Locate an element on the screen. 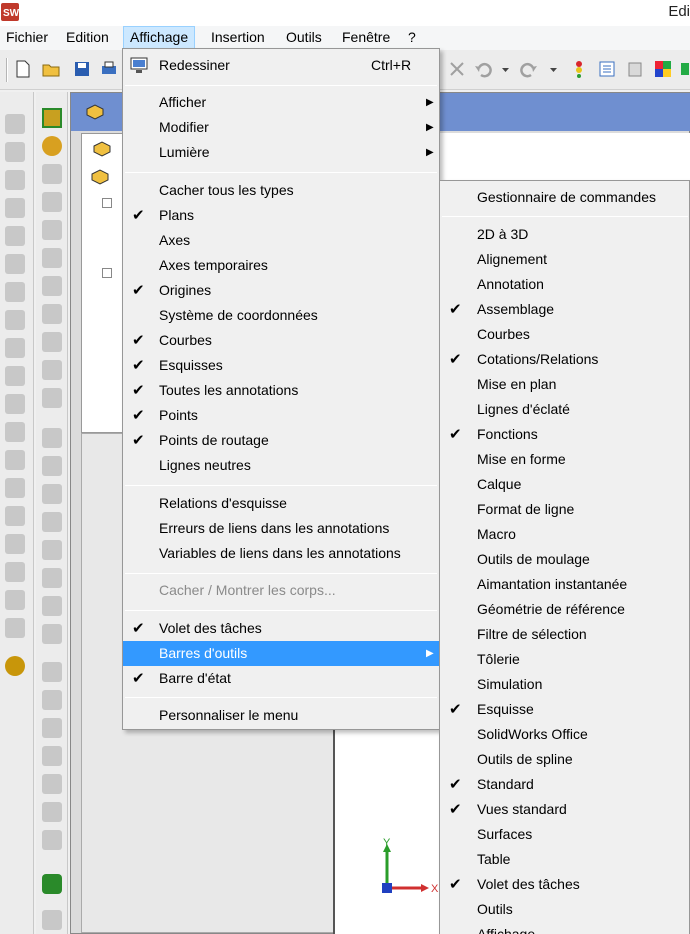 This screenshot has height=934, width=690. toolbar-item: Aimantation instantanée is located at coordinates (565, 584).